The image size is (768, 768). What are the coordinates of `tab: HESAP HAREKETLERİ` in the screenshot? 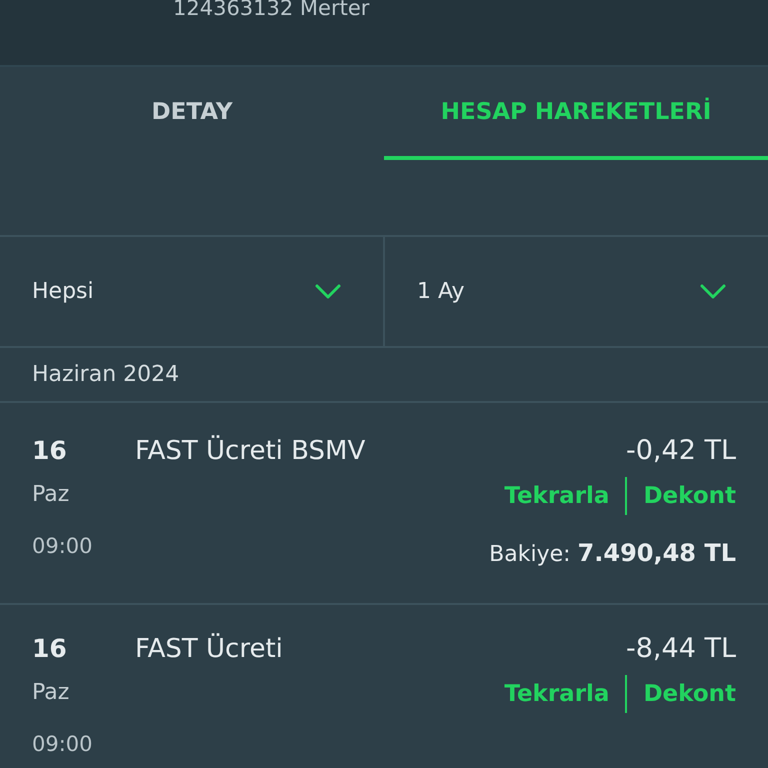 It's located at (576, 113).